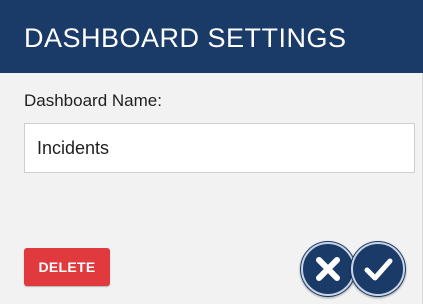 The height and width of the screenshot is (304, 423). What do you see at coordinates (185, 38) in the screenshot?
I see `dialog-title: DASHBOARD SETTINGS` at bounding box center [185, 38].